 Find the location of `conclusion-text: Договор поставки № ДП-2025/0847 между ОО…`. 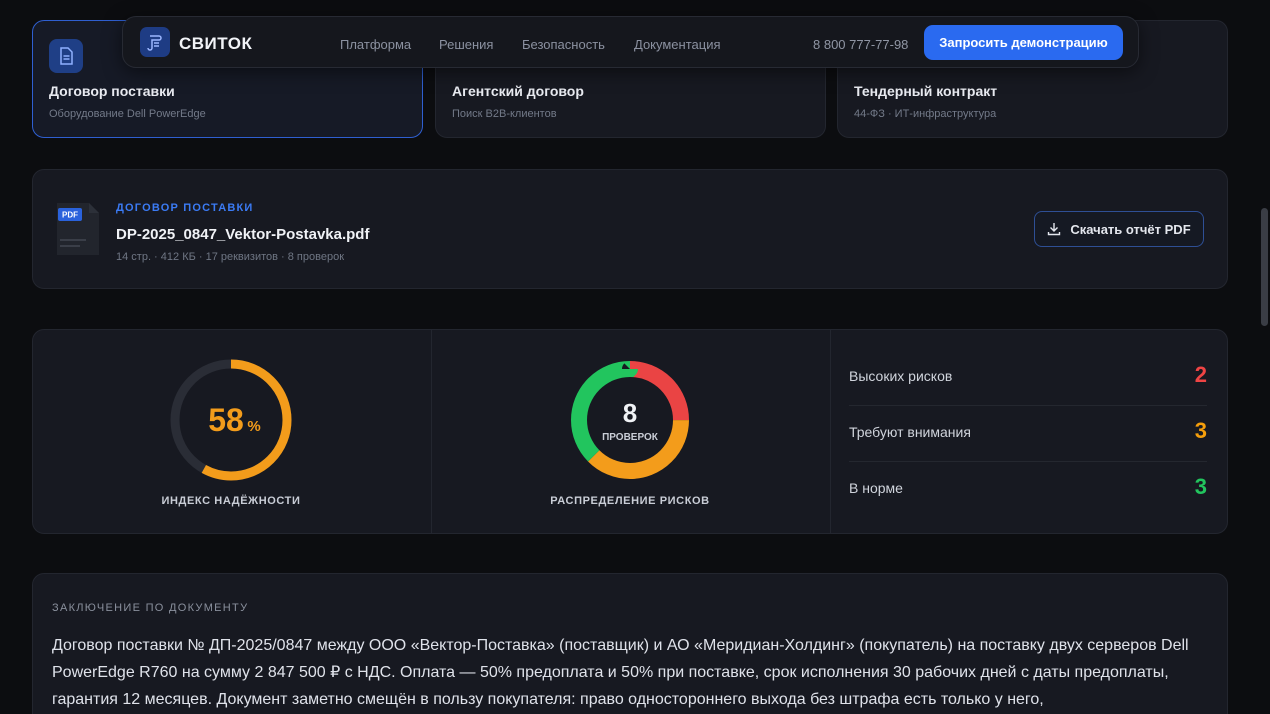

conclusion-text: Договор поставки № ДП-2025/0847 между ОО… is located at coordinates (620, 672).